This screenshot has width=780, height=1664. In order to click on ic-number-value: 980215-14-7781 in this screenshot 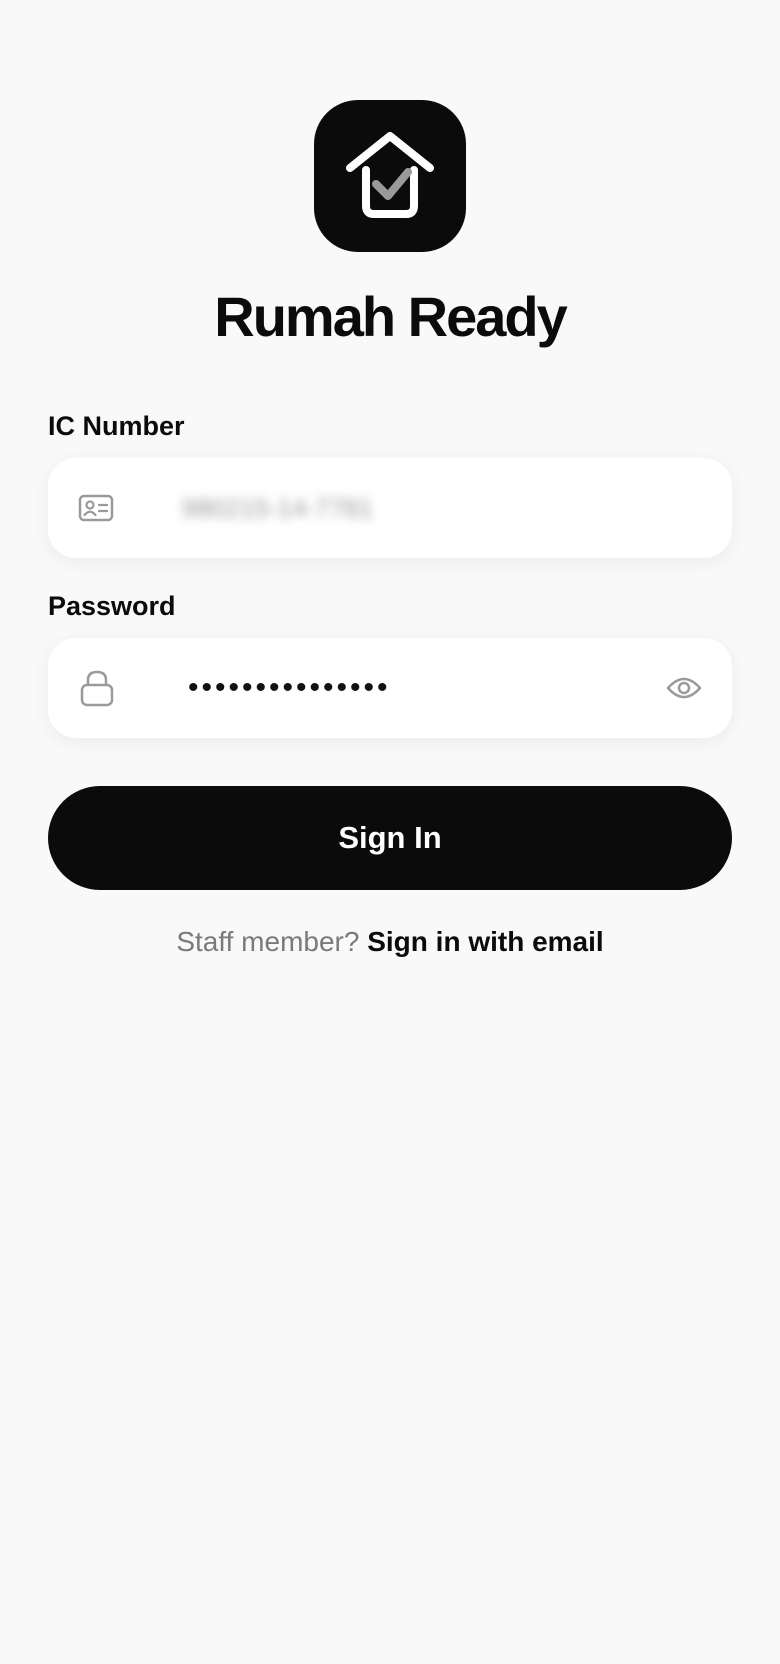, I will do `click(277, 508)`.